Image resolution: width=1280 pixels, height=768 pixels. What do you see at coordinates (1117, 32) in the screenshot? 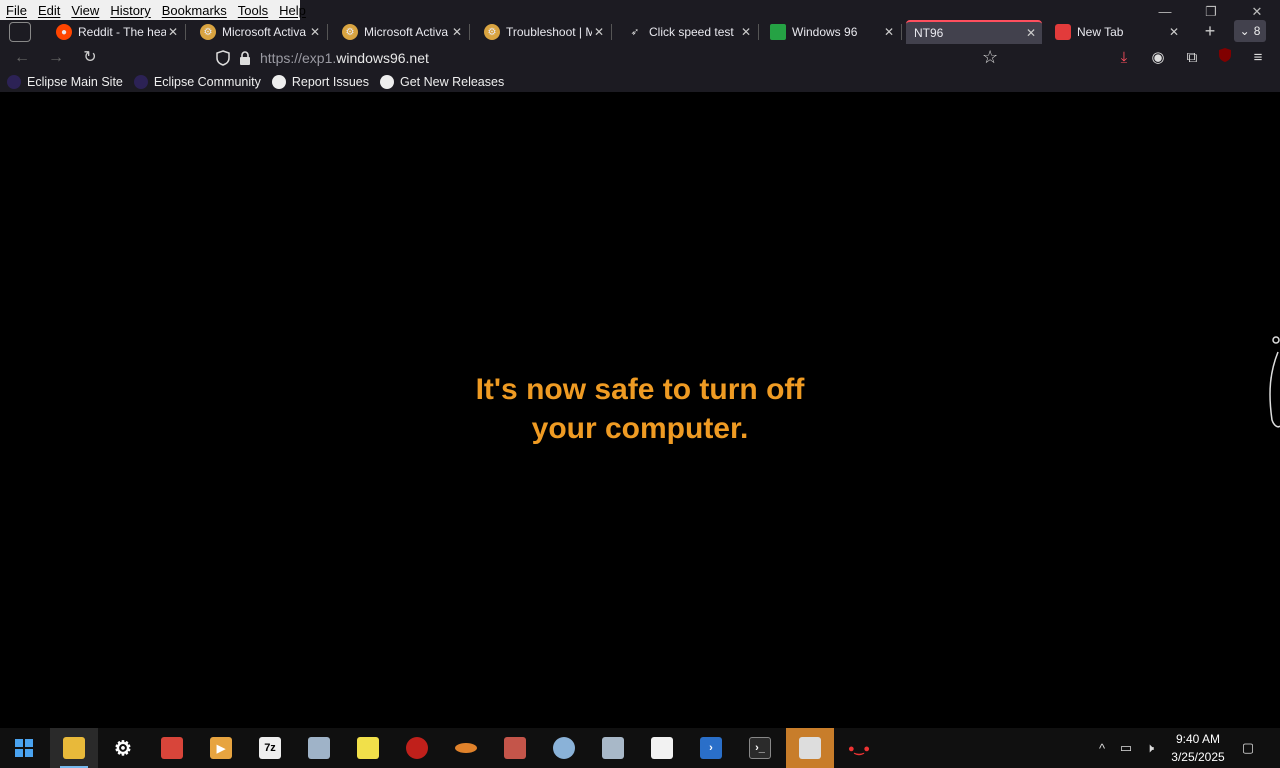
I see `tab-new-tab: New Tab ✕` at bounding box center [1117, 32].